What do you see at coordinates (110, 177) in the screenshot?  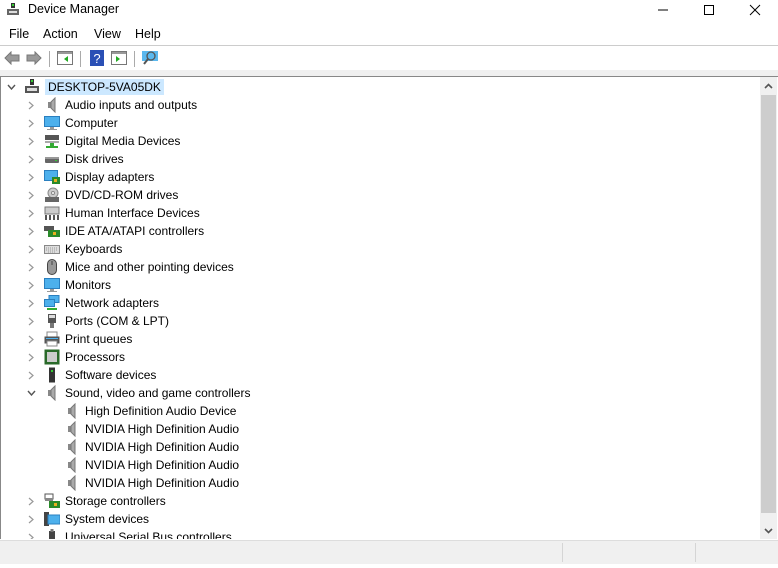 I see `tree-item-label: Display adapters` at bounding box center [110, 177].